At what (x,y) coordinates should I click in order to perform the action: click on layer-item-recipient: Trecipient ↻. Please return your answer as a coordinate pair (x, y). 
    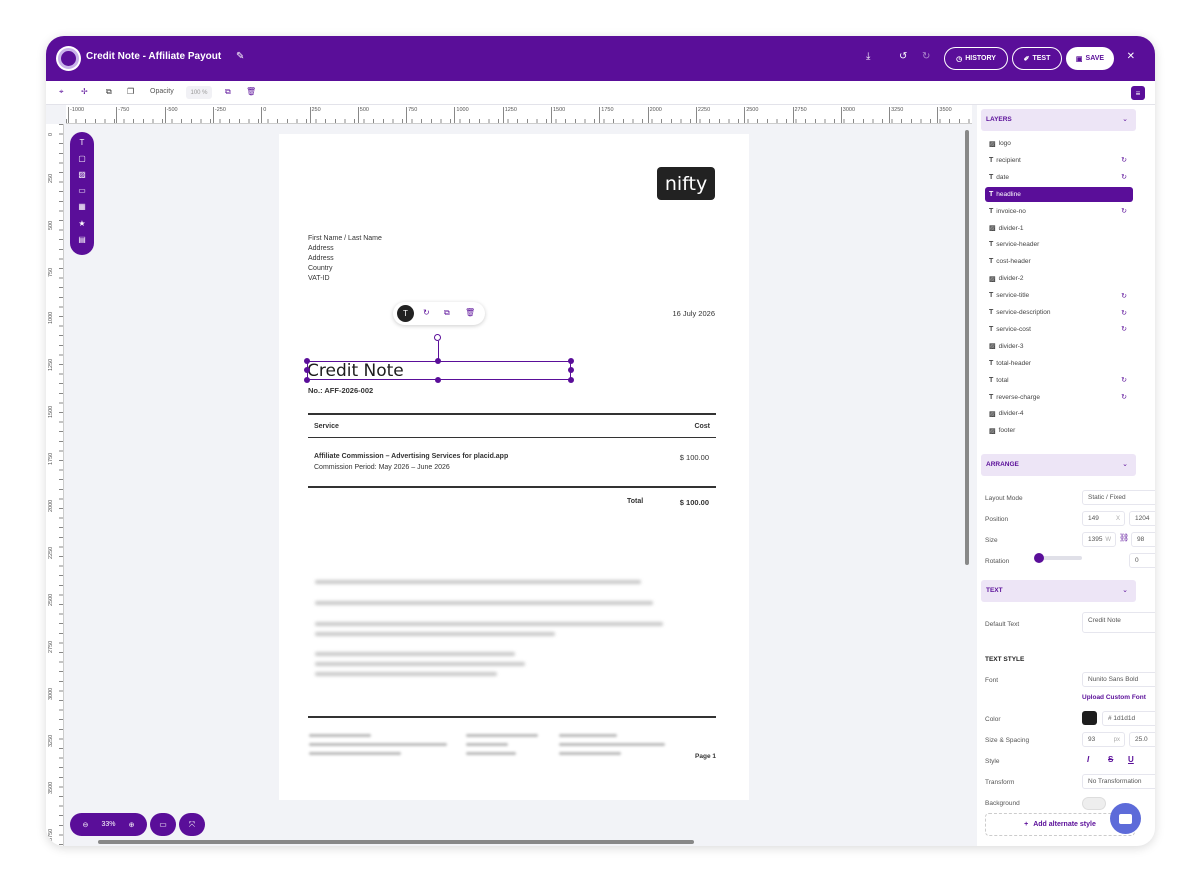
    Looking at the image, I should click on (1059, 160).